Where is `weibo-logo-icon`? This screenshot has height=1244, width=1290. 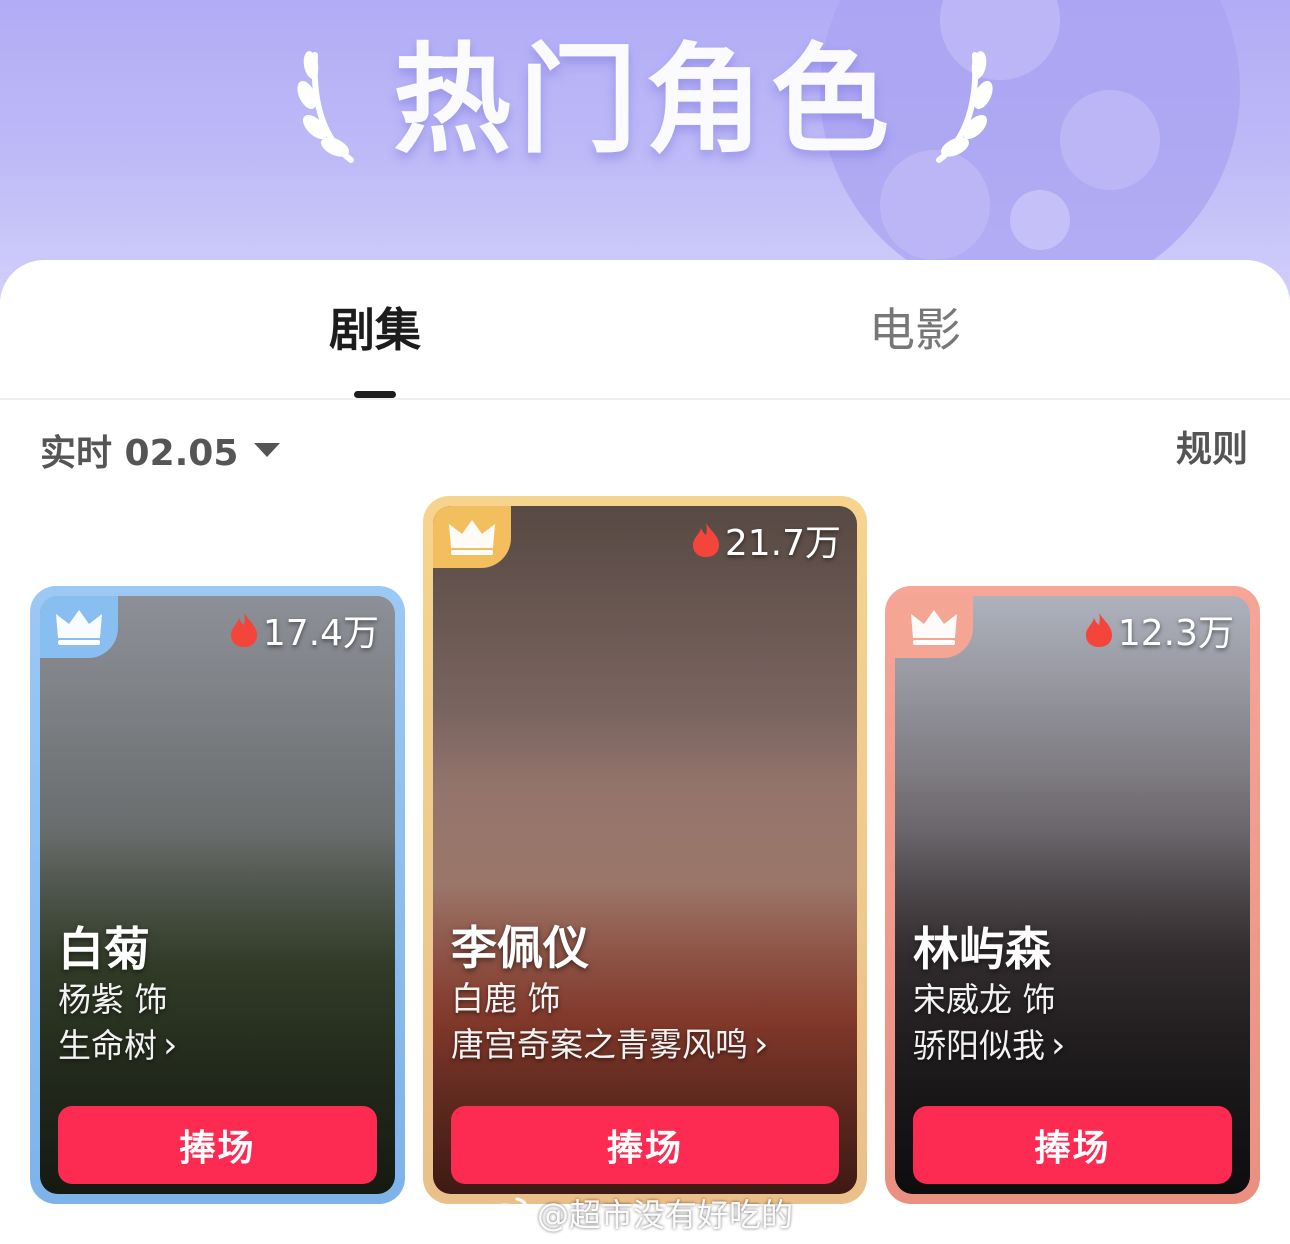
weibo-logo-icon is located at coordinates (507, 1214).